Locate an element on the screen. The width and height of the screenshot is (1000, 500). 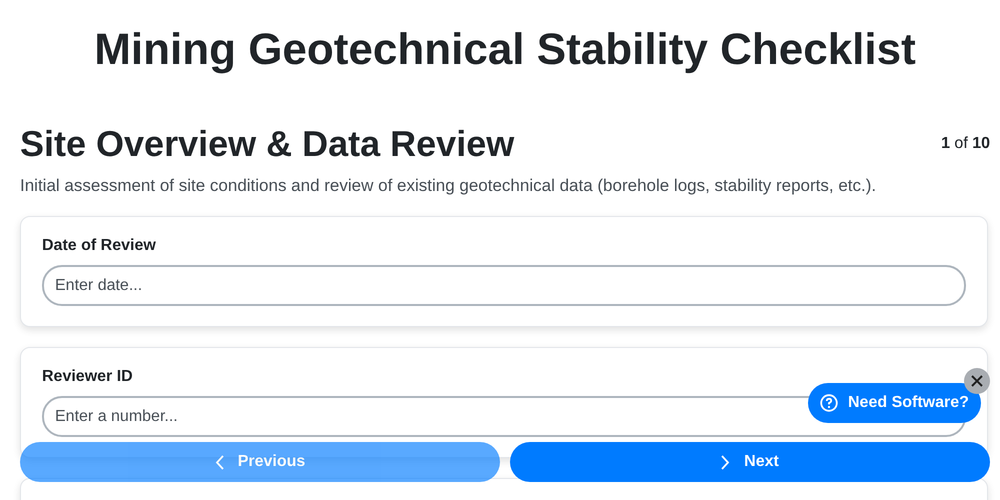
page-title: Mining Geotechnical Stability Checklist is located at coordinates (505, 50).